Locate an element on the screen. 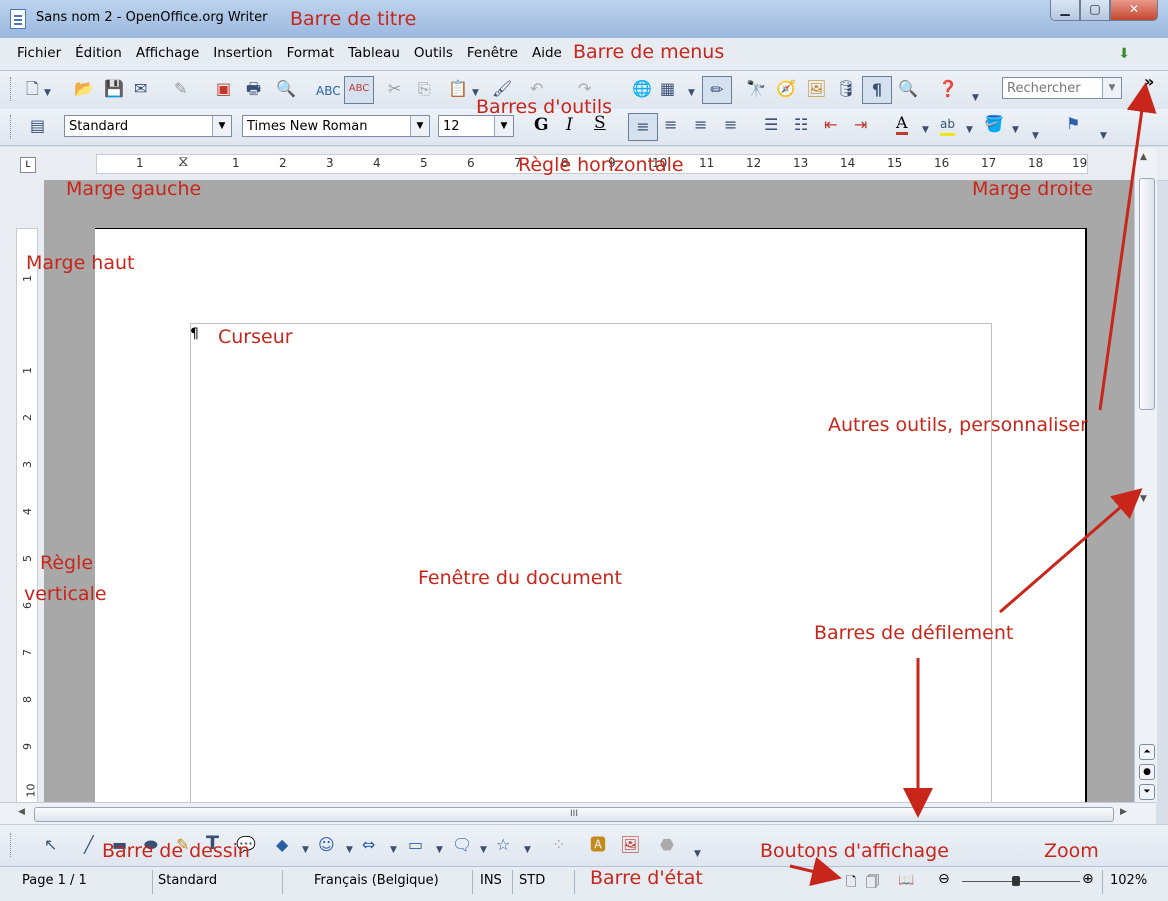 The image size is (1168, 901). arrow-more-tools is located at coordinates (1127, 246).